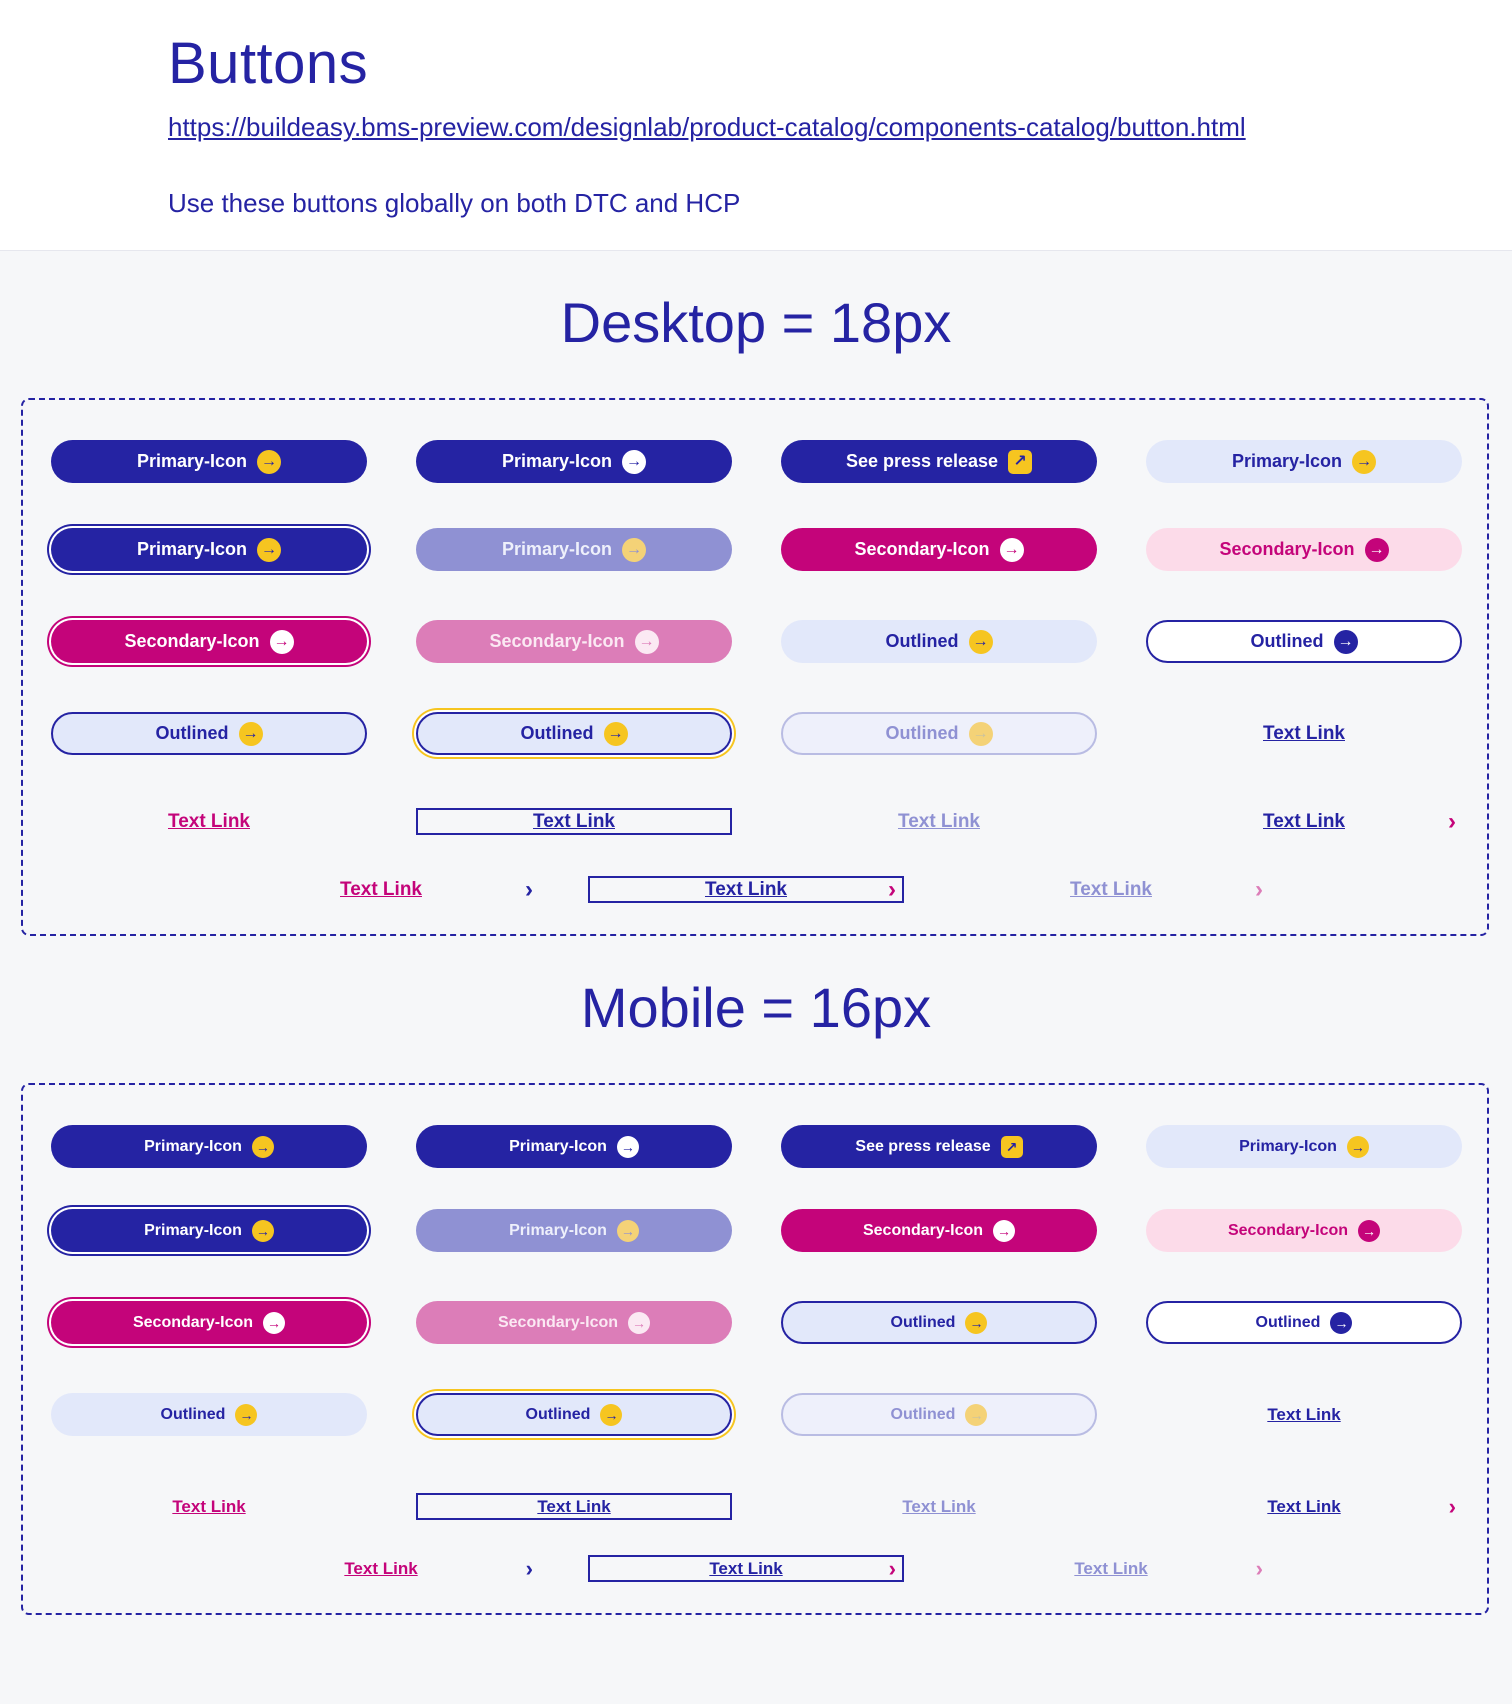 The height and width of the screenshot is (1704, 1512). Describe the element at coordinates (756, 322) in the screenshot. I see `section-title-desktop: Desktop = 18px` at that location.